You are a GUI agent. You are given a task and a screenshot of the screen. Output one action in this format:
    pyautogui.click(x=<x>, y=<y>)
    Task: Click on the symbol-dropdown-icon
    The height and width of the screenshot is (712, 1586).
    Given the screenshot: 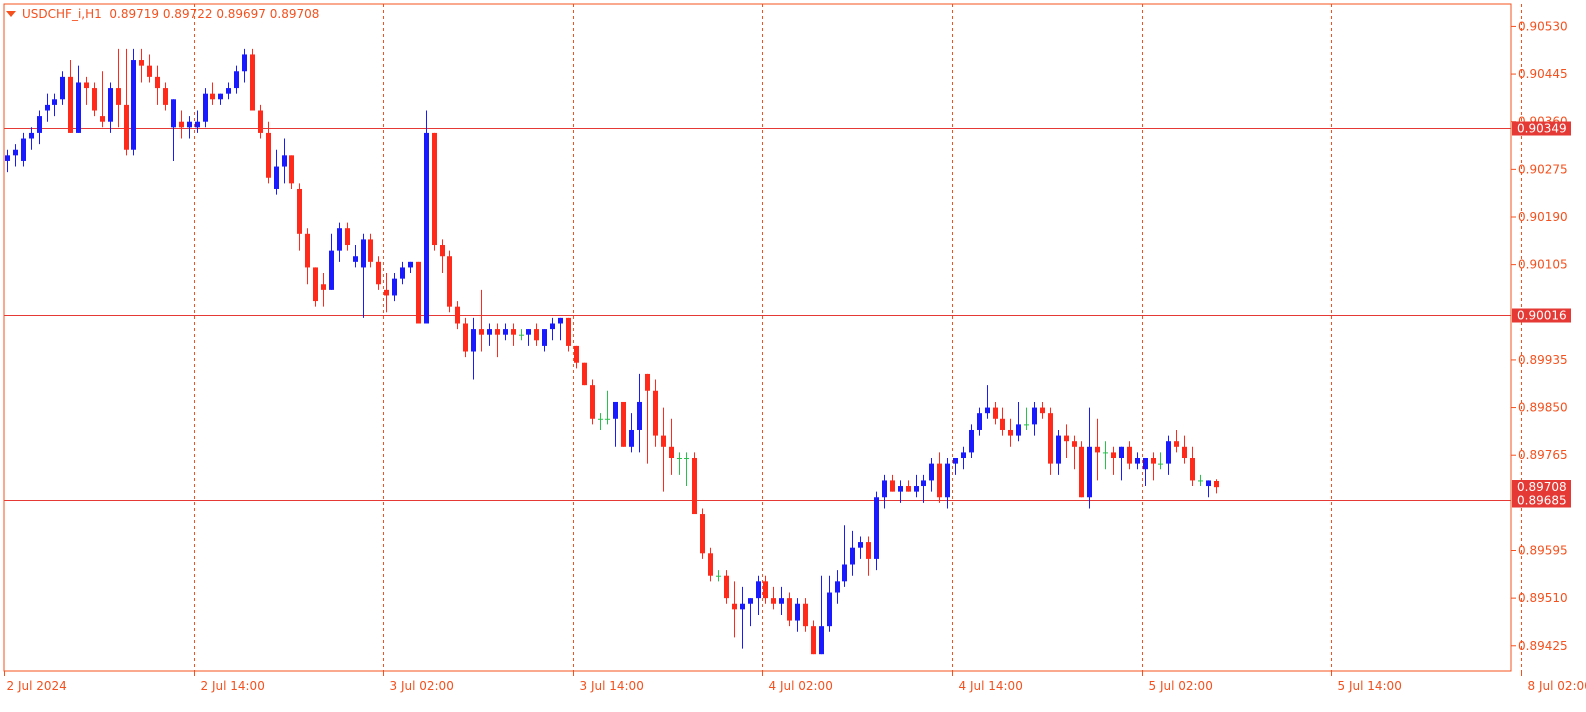 What is the action you would take?
    pyautogui.click(x=11, y=14)
    